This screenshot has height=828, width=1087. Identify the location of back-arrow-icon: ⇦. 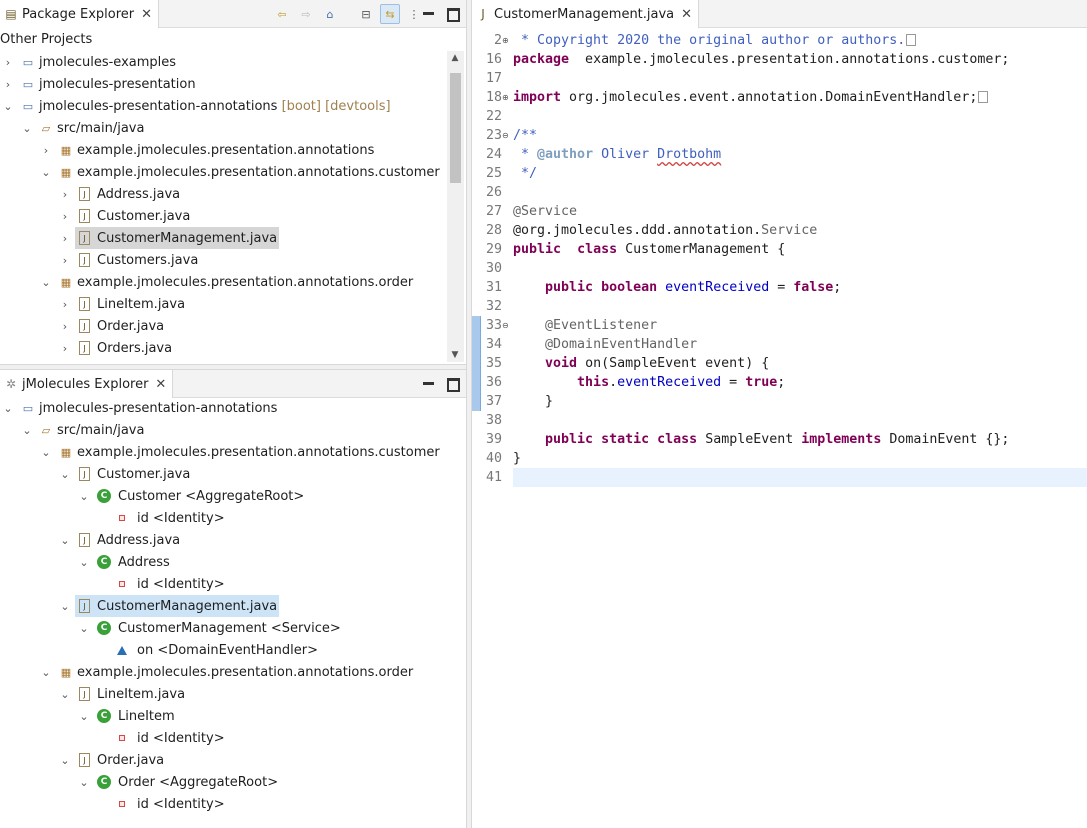
(282, 14).